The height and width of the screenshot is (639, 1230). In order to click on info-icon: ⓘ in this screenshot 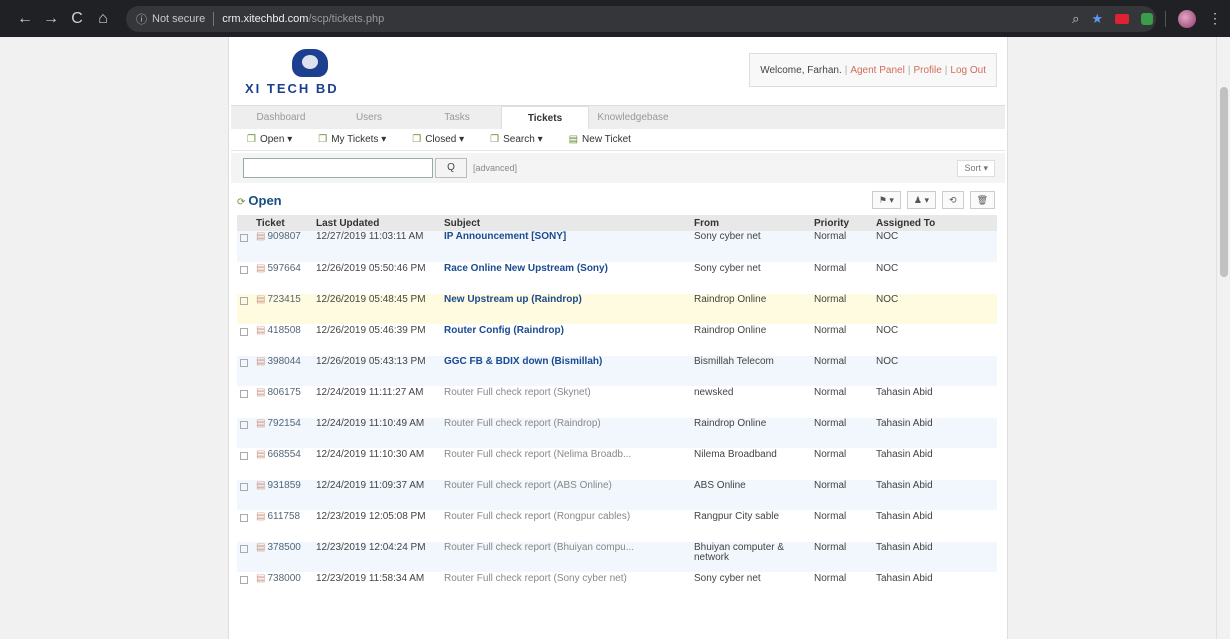, I will do `click(141, 19)`.